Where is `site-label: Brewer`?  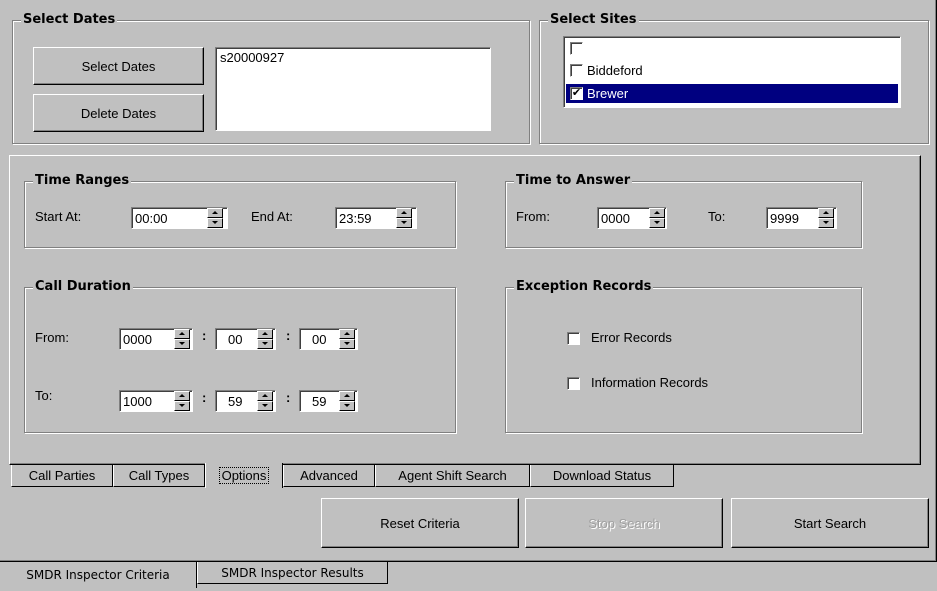 site-label: Brewer is located at coordinates (608, 93).